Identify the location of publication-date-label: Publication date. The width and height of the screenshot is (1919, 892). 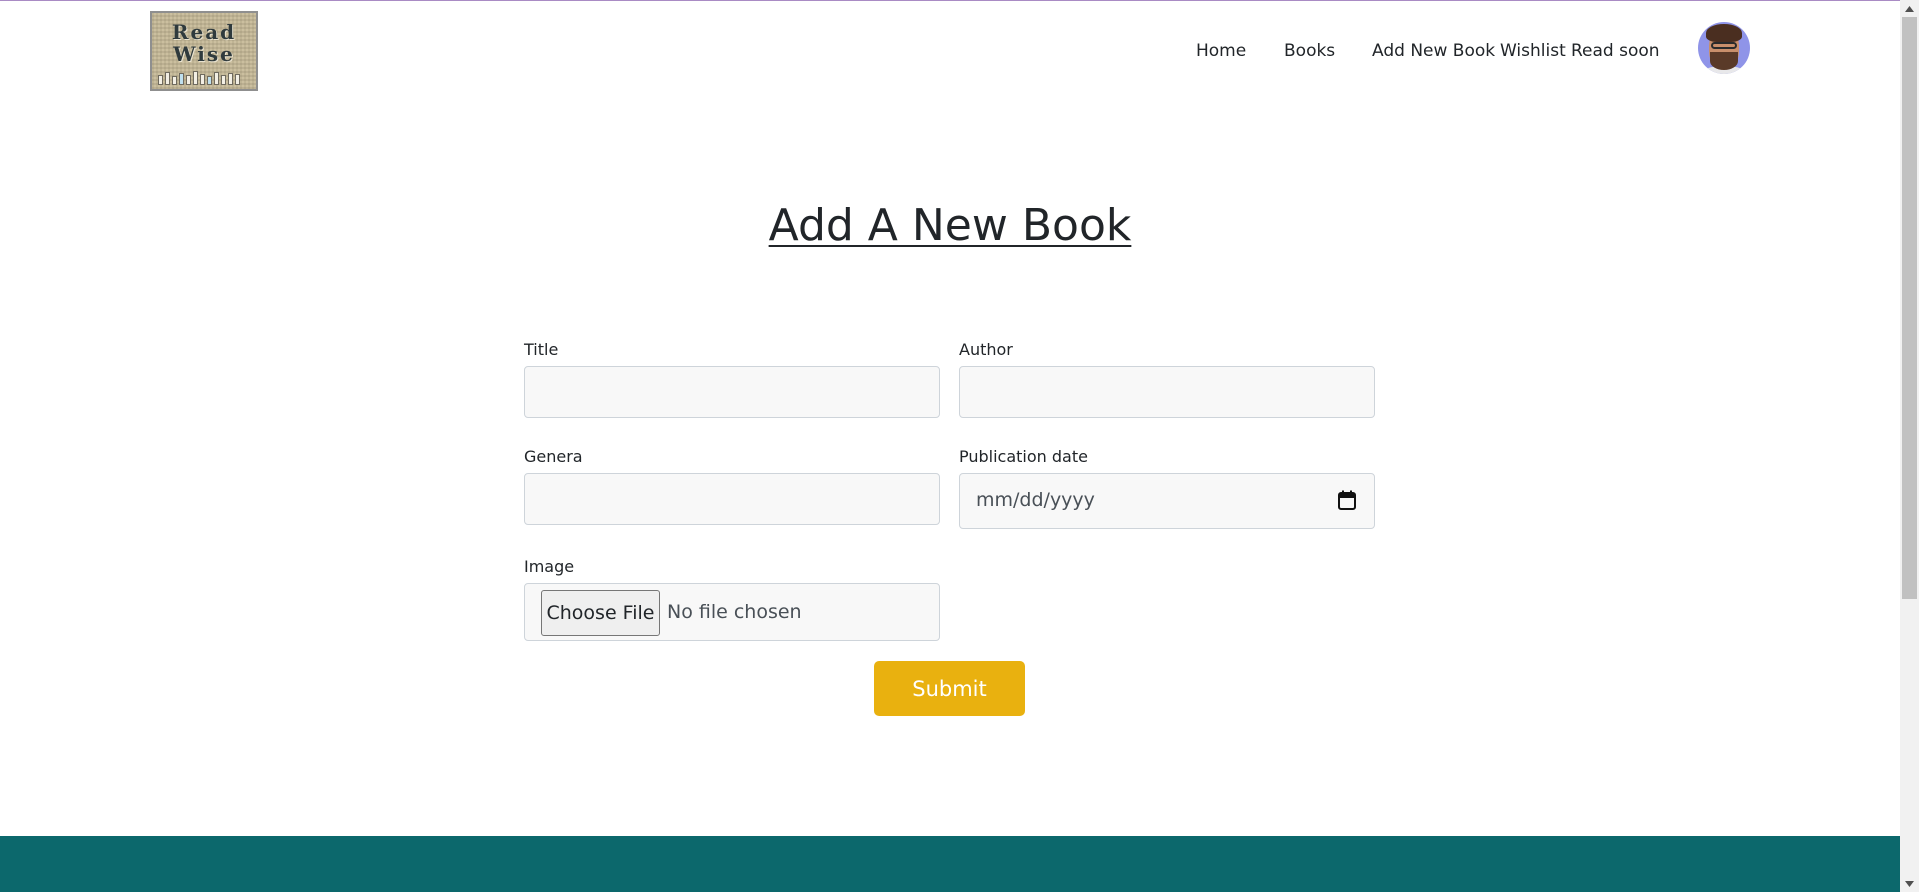
(1023, 456).